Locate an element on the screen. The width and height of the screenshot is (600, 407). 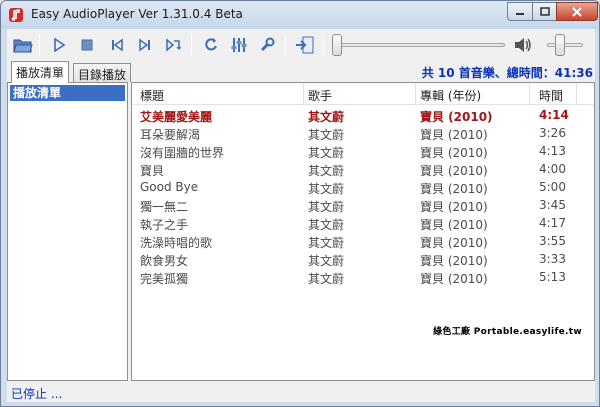
tab-playlist: 播放清單 is located at coordinates (40, 72).